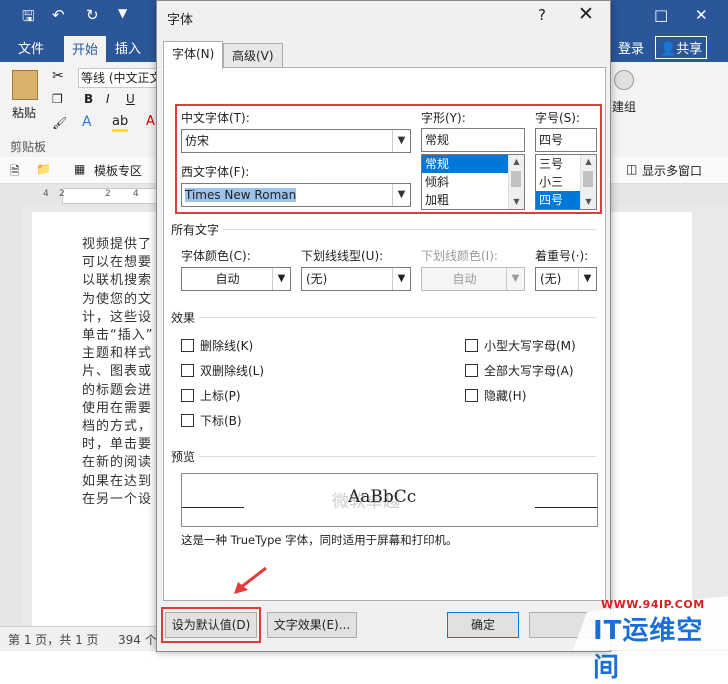  What do you see at coordinates (195, 230) in the screenshot?
I see `all-text-heading: 所有文字` at bounding box center [195, 230].